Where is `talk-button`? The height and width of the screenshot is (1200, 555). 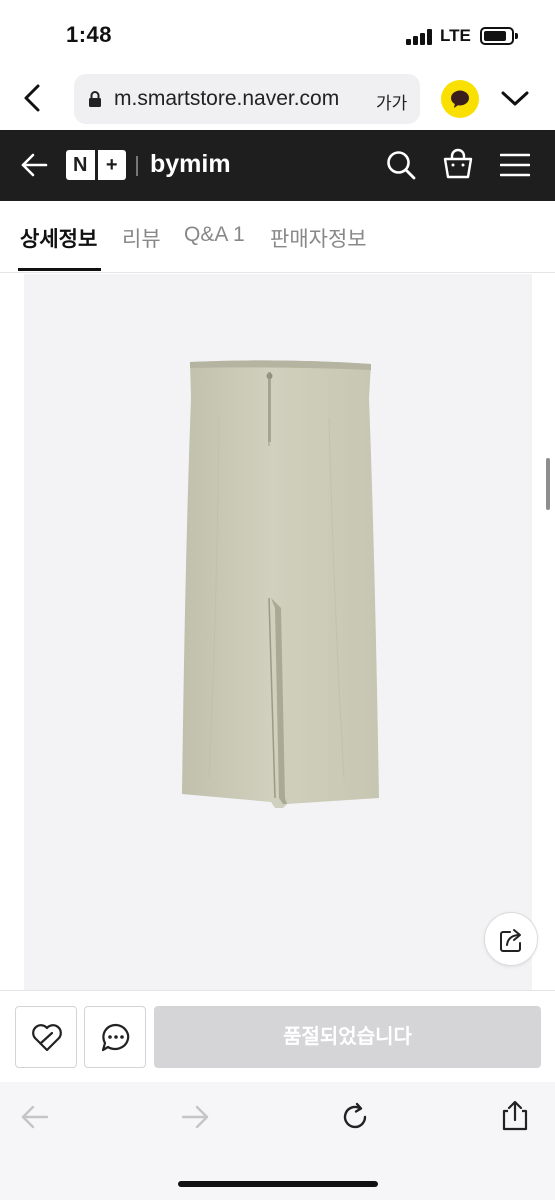 talk-button is located at coordinates (115, 1037).